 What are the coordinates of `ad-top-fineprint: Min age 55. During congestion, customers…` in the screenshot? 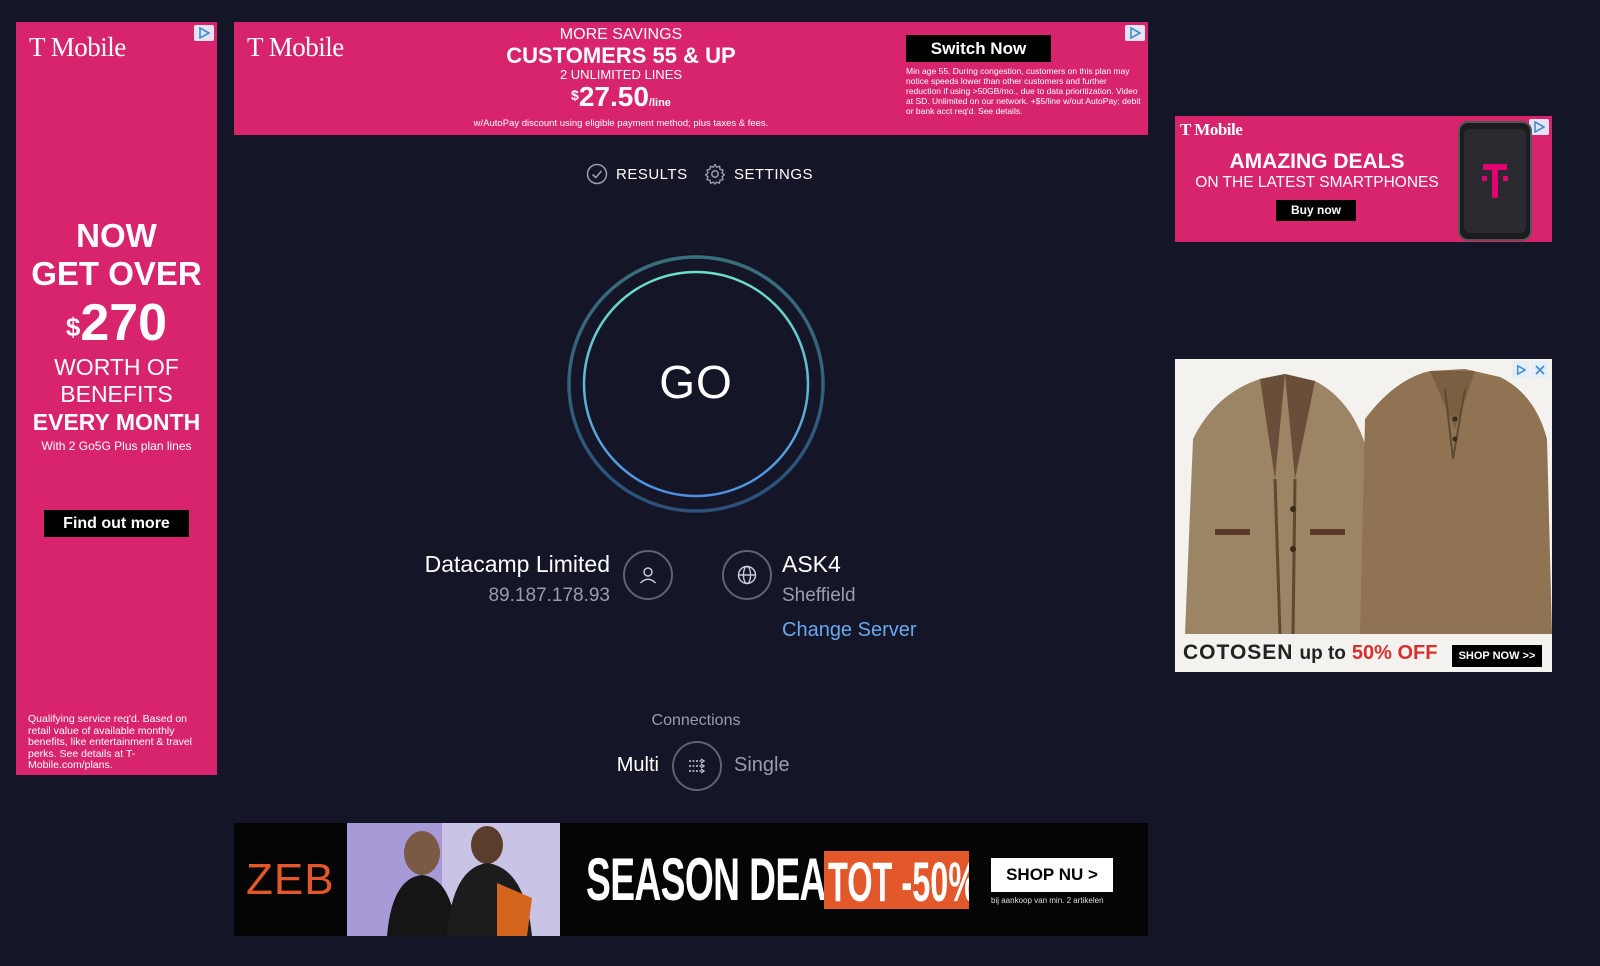 It's located at (1023, 91).